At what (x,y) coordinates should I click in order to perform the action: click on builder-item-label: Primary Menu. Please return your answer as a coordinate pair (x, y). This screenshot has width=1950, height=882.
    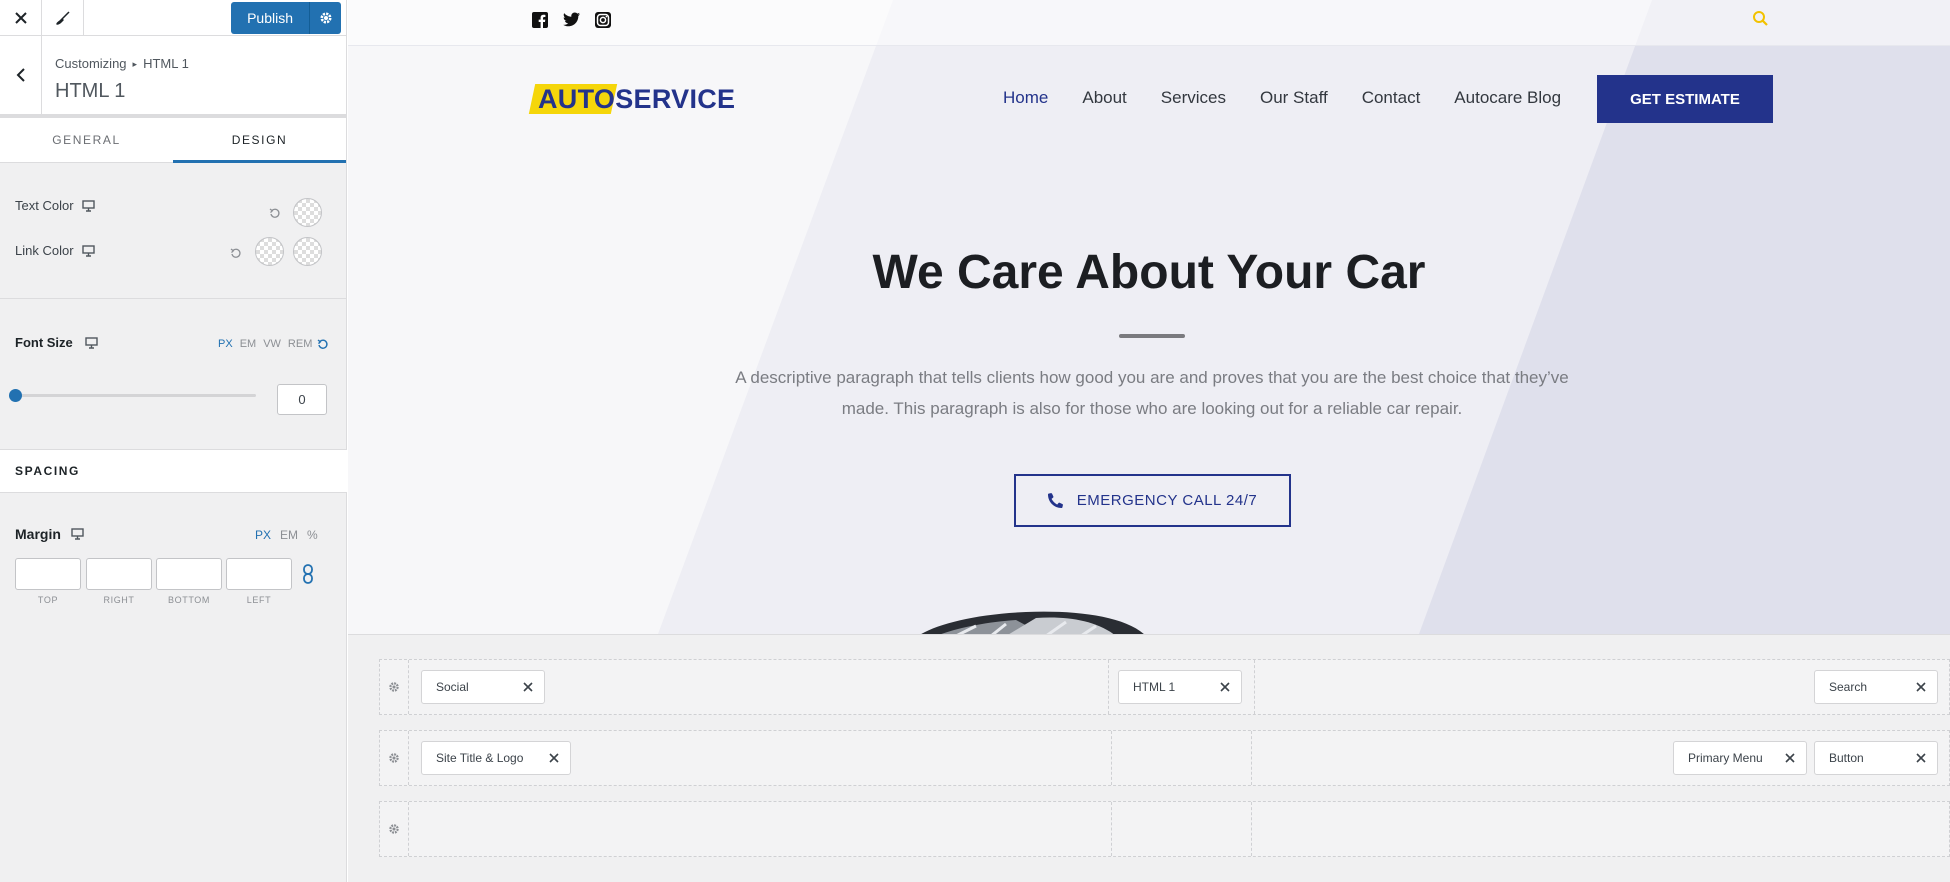
    Looking at the image, I should click on (1725, 758).